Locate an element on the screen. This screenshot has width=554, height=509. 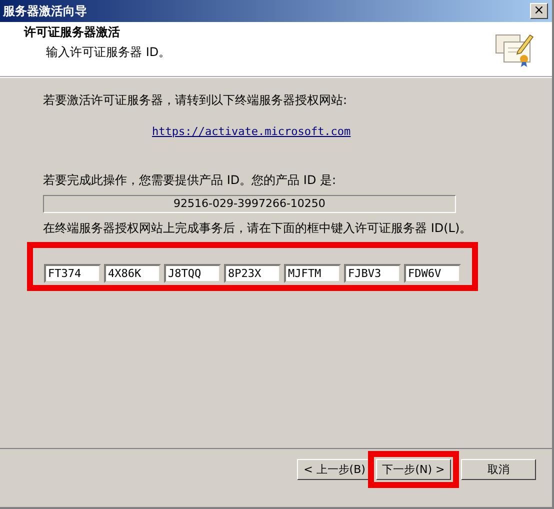
server-id-field: J8TQQ is located at coordinates (192, 273).